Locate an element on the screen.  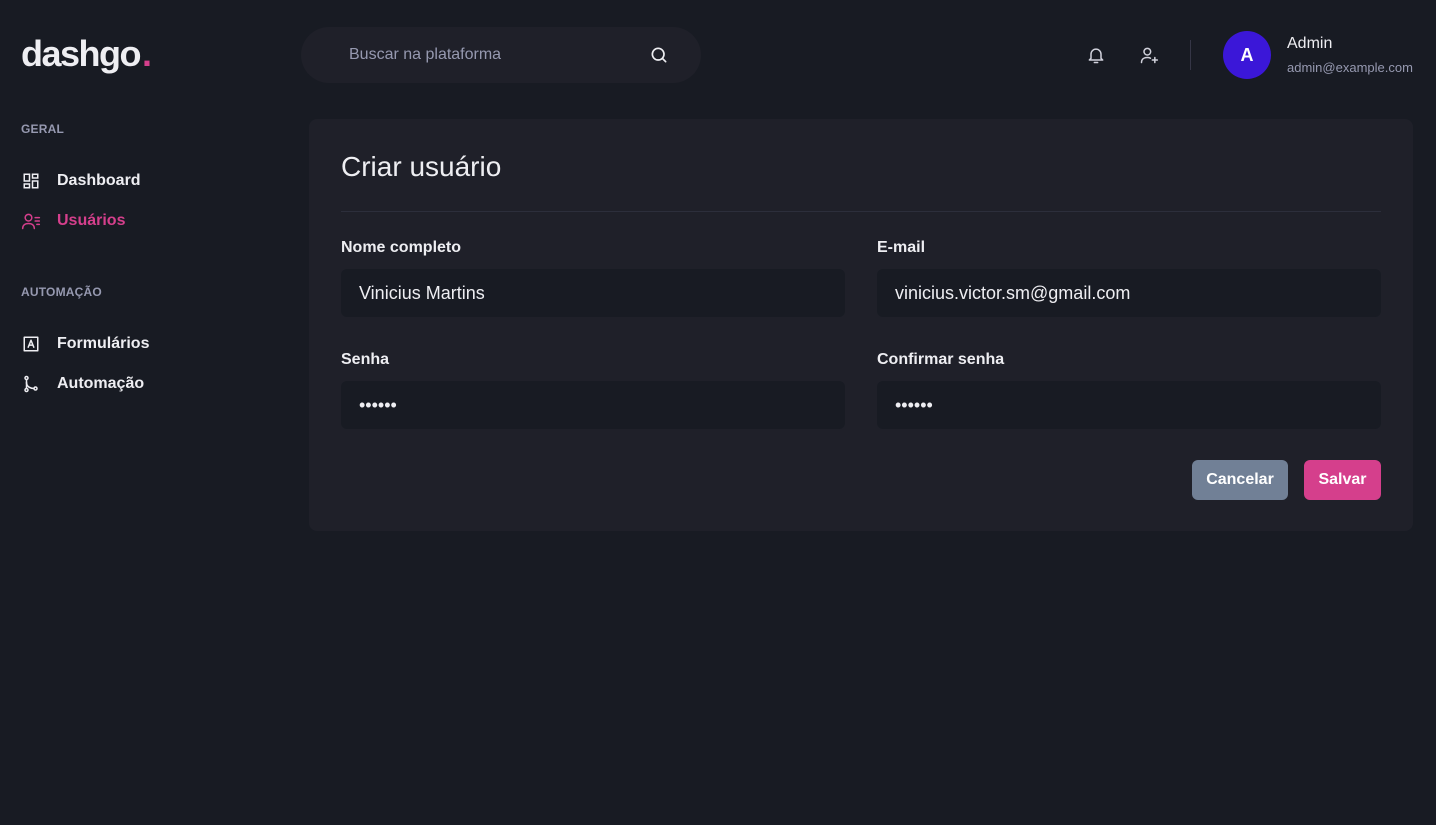
full-name-input: Vinicius Martins is located at coordinates (593, 293).